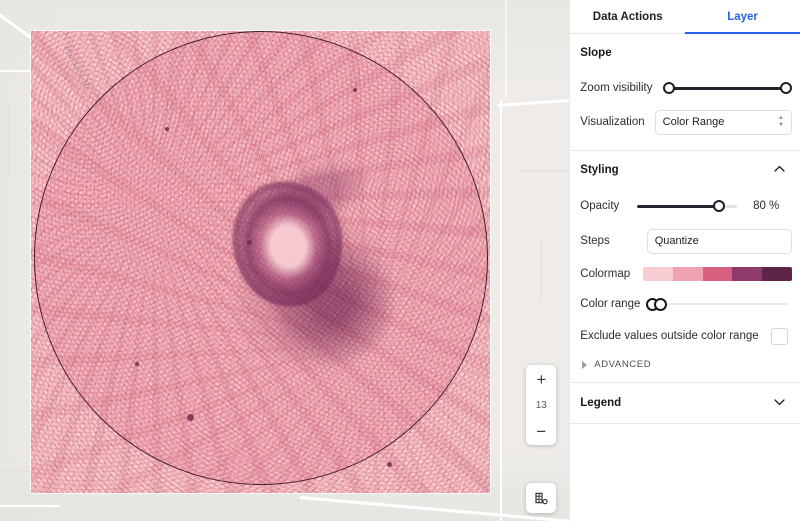  I want to click on visualization-row: Visualization Color Range ▲ ▼, so click(685, 122).